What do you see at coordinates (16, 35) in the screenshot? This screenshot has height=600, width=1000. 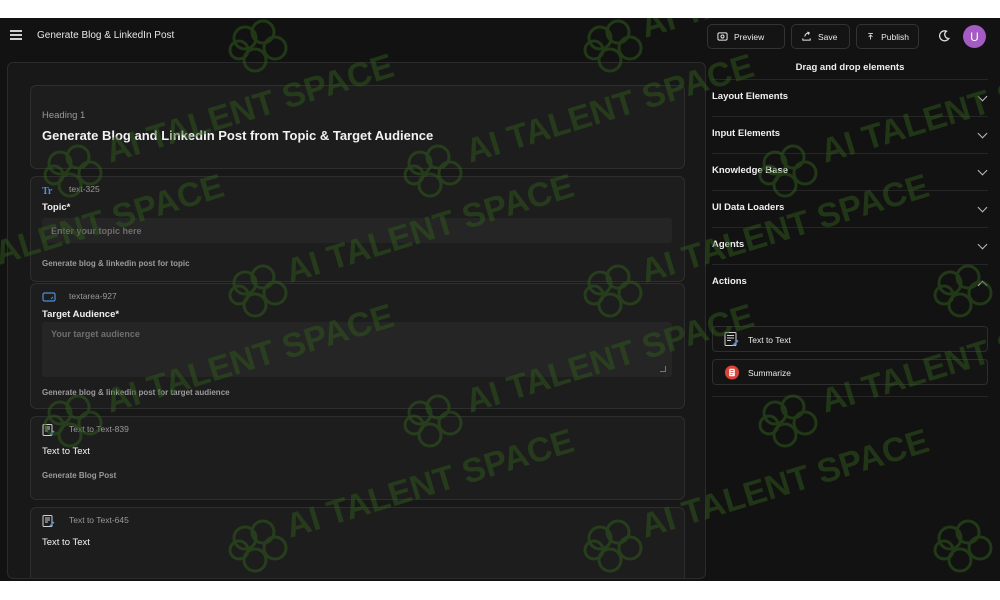 I see `menu-icon` at bounding box center [16, 35].